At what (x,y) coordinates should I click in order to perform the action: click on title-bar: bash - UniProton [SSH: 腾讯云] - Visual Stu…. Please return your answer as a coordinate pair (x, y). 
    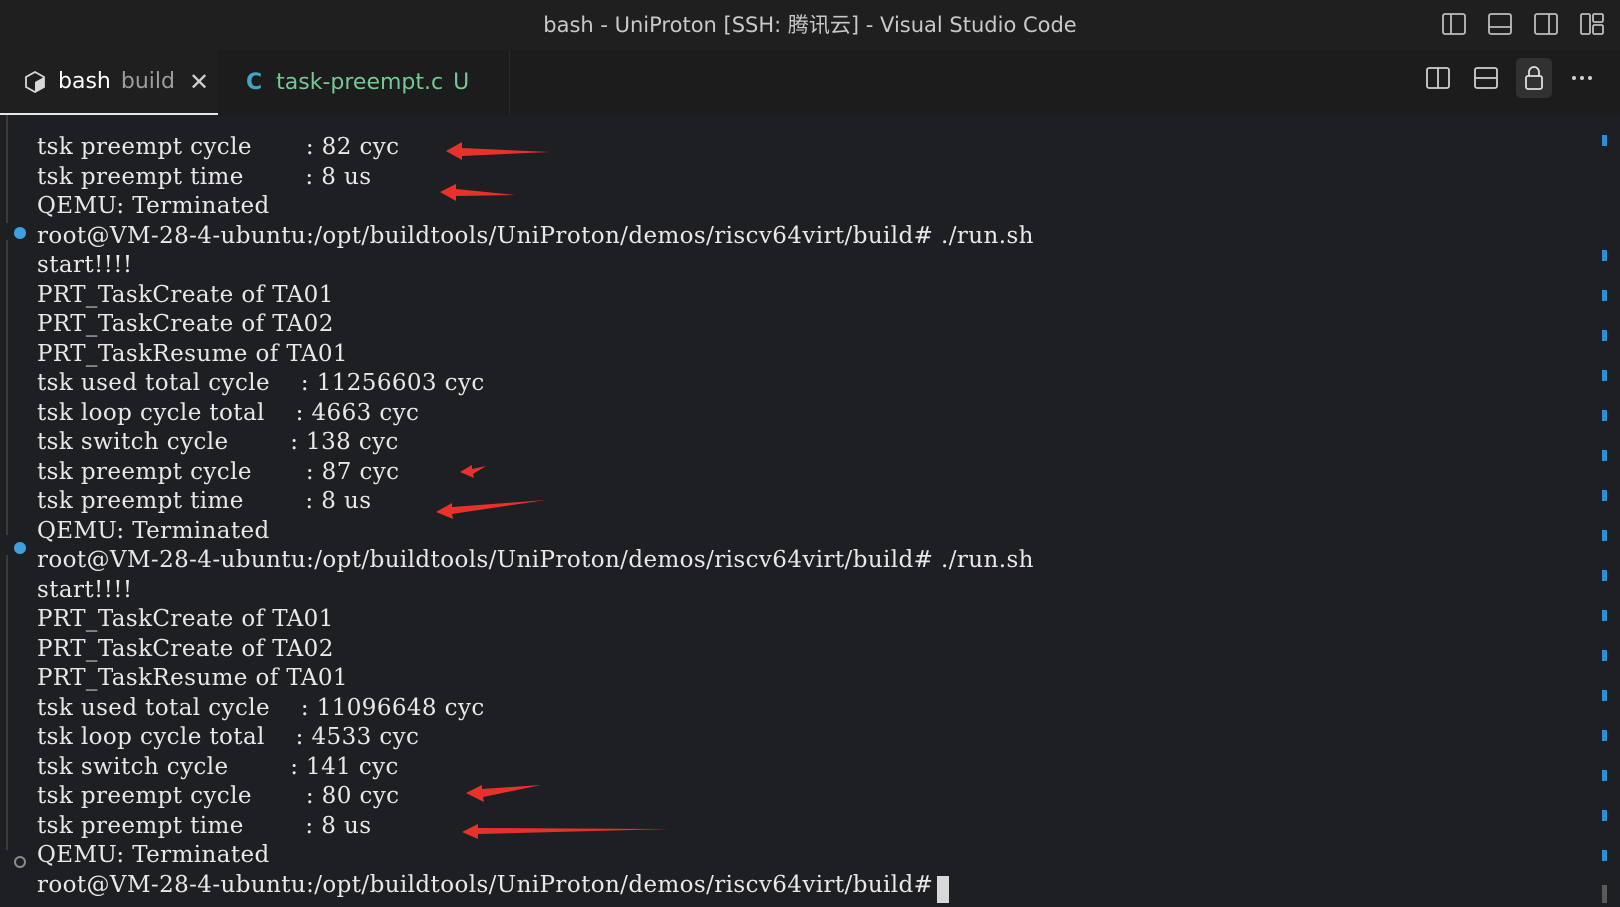
    Looking at the image, I should click on (810, 25).